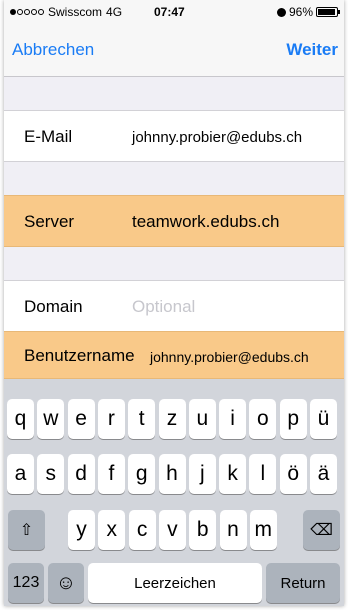  I want to click on carrier-info: Swisscom 4G, so click(66, 12).